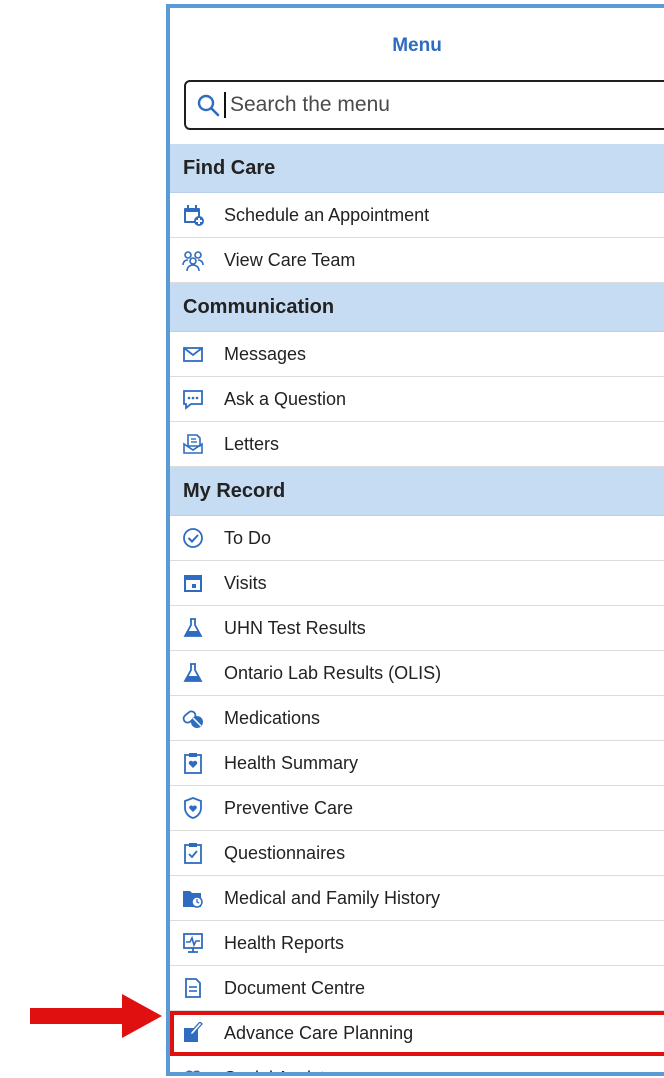  What do you see at coordinates (417, 260) in the screenshot?
I see `menu-item-view-care-team: View Care Team` at bounding box center [417, 260].